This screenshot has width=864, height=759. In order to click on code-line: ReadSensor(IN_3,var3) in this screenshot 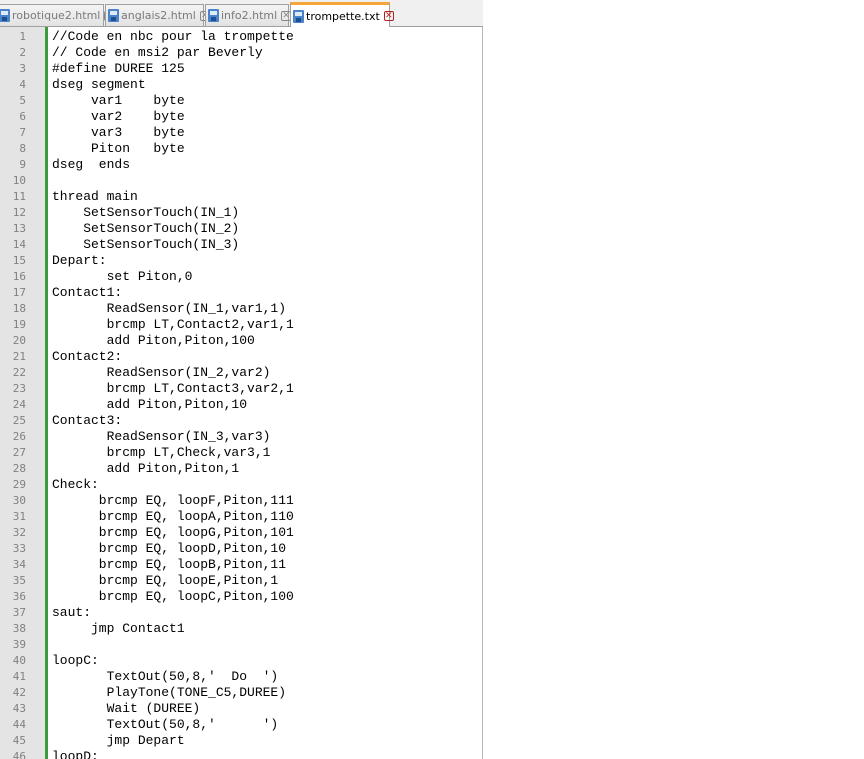, I will do `click(161, 437)`.